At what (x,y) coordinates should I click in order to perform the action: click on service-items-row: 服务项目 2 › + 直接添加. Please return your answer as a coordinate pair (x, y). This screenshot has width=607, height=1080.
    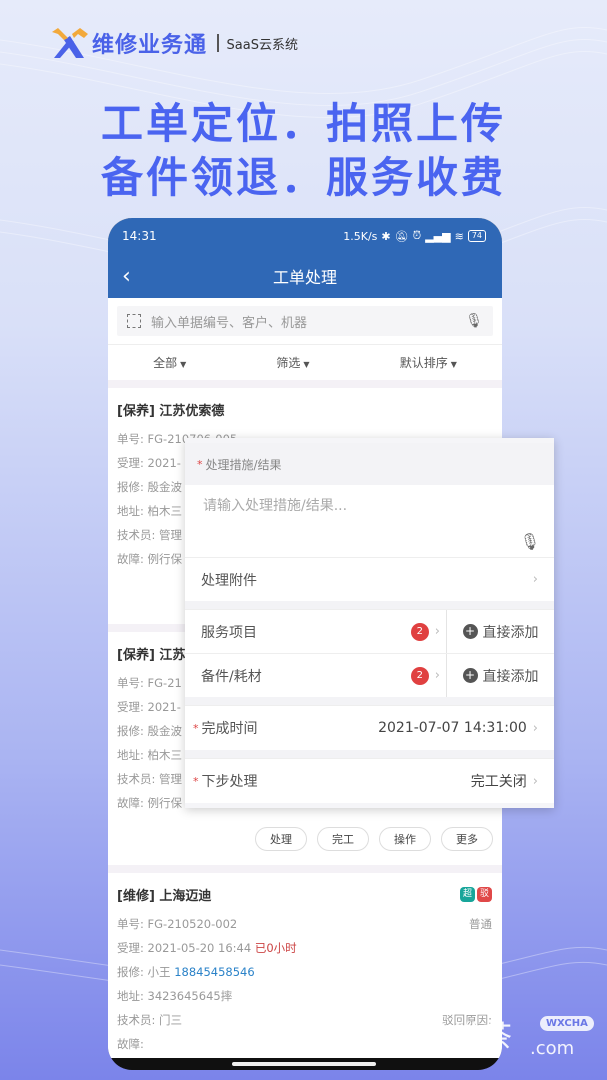
    Looking at the image, I should click on (369, 631).